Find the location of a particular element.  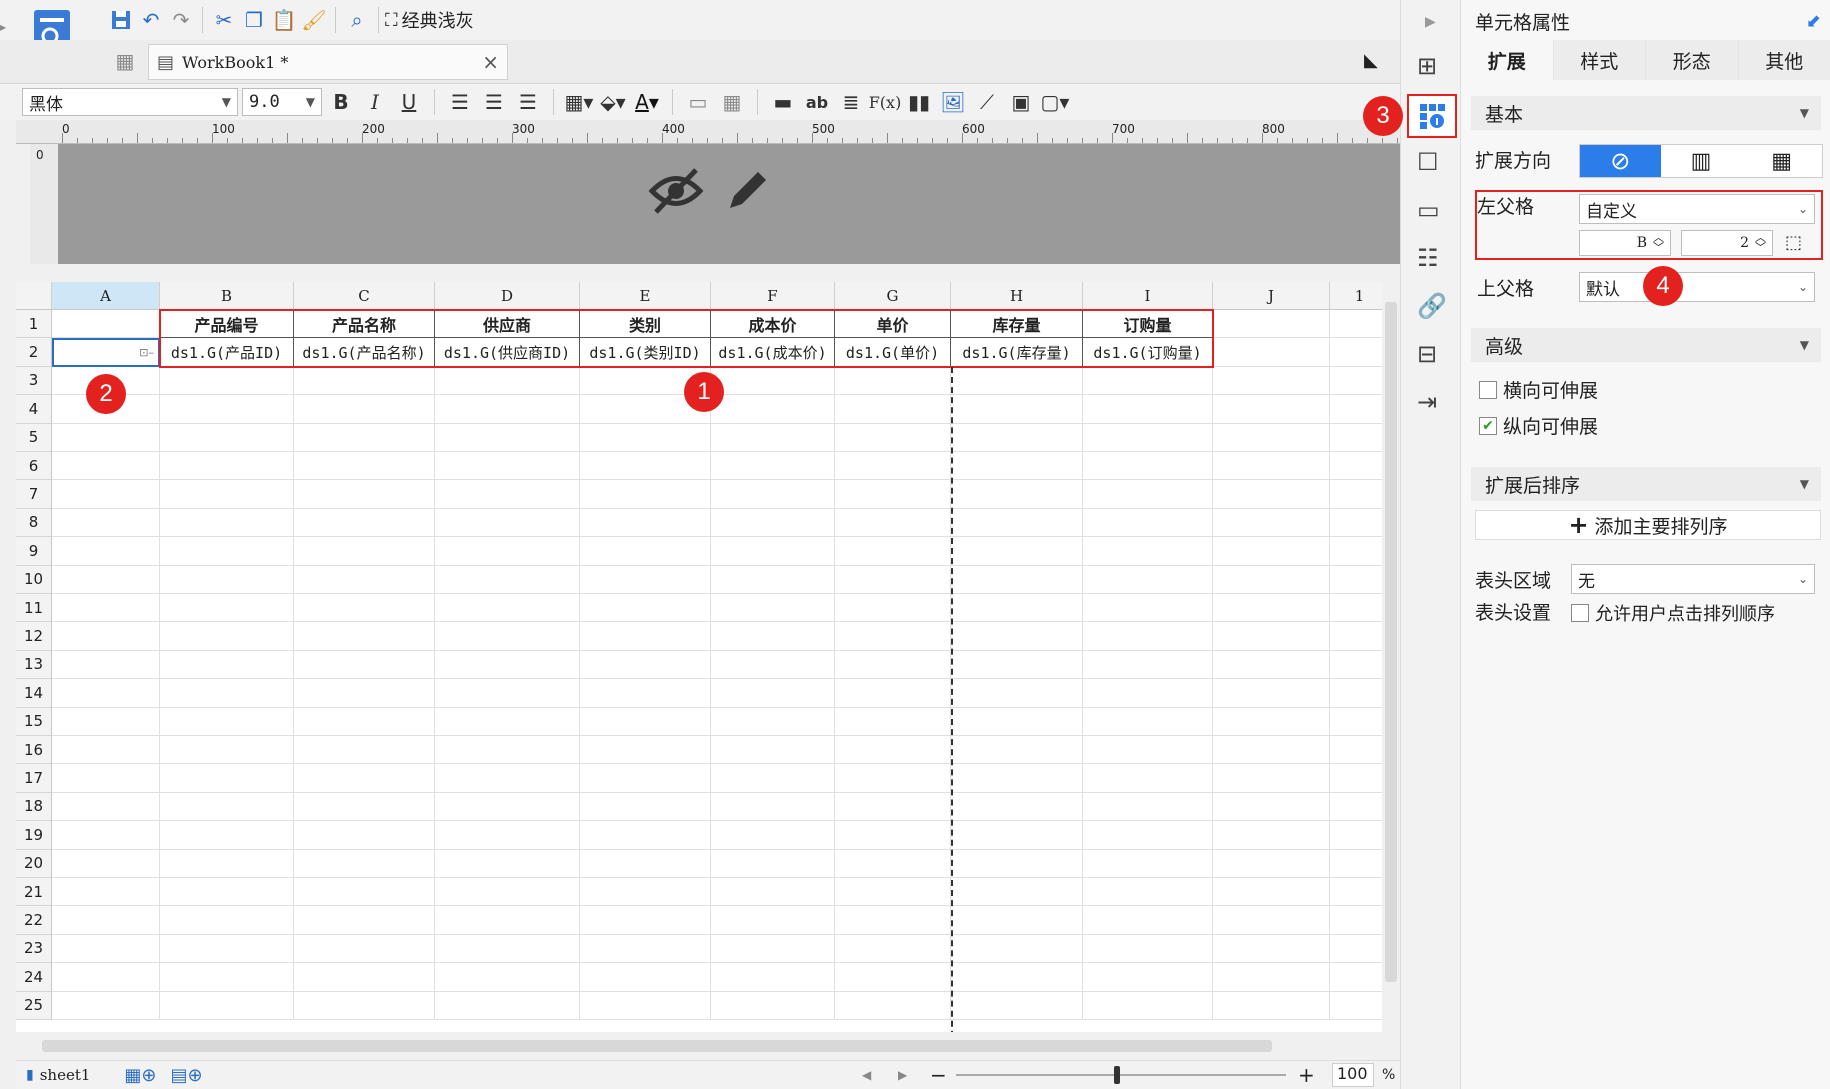

left-parent-row-input: 2 ︿ ﹀ is located at coordinates (1727, 243).